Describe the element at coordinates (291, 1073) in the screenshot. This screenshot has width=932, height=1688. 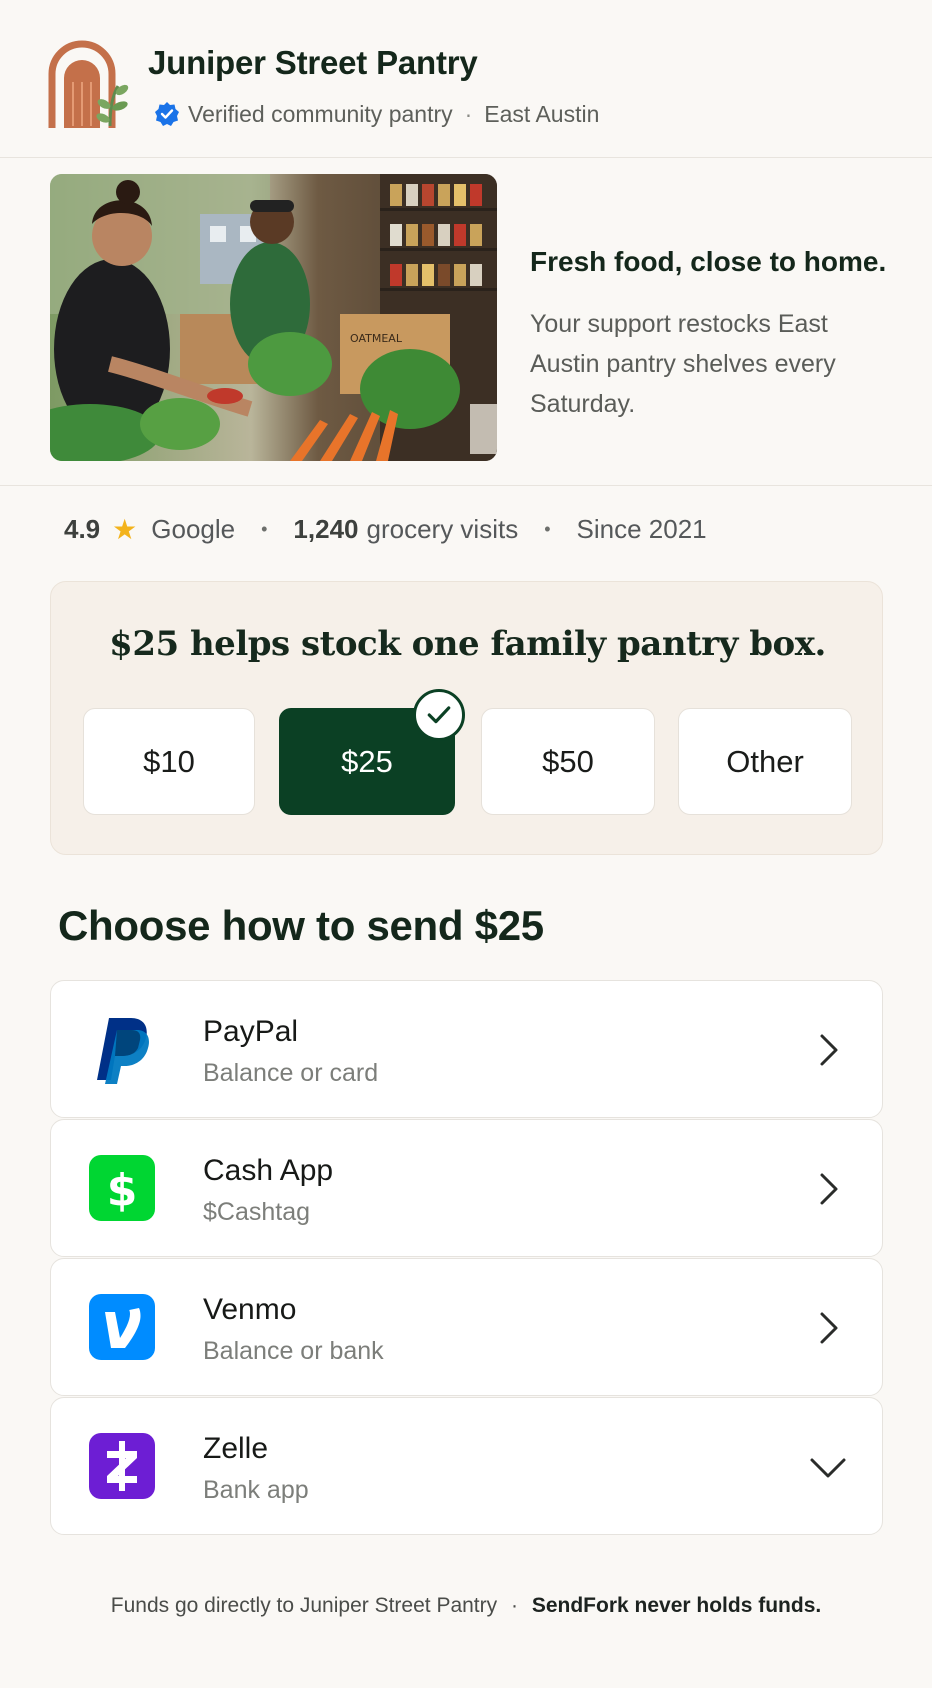
I see `method-subtitle: Balance or card` at that location.